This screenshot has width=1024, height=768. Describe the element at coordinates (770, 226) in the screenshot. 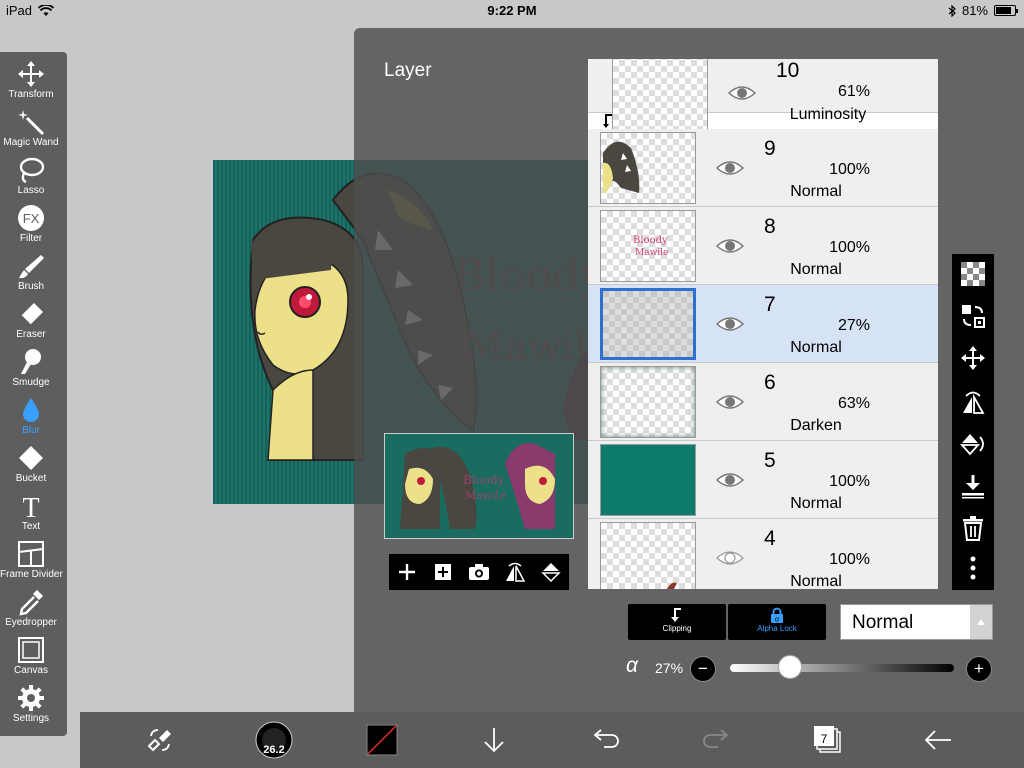

I see `layer-number: 8` at that location.